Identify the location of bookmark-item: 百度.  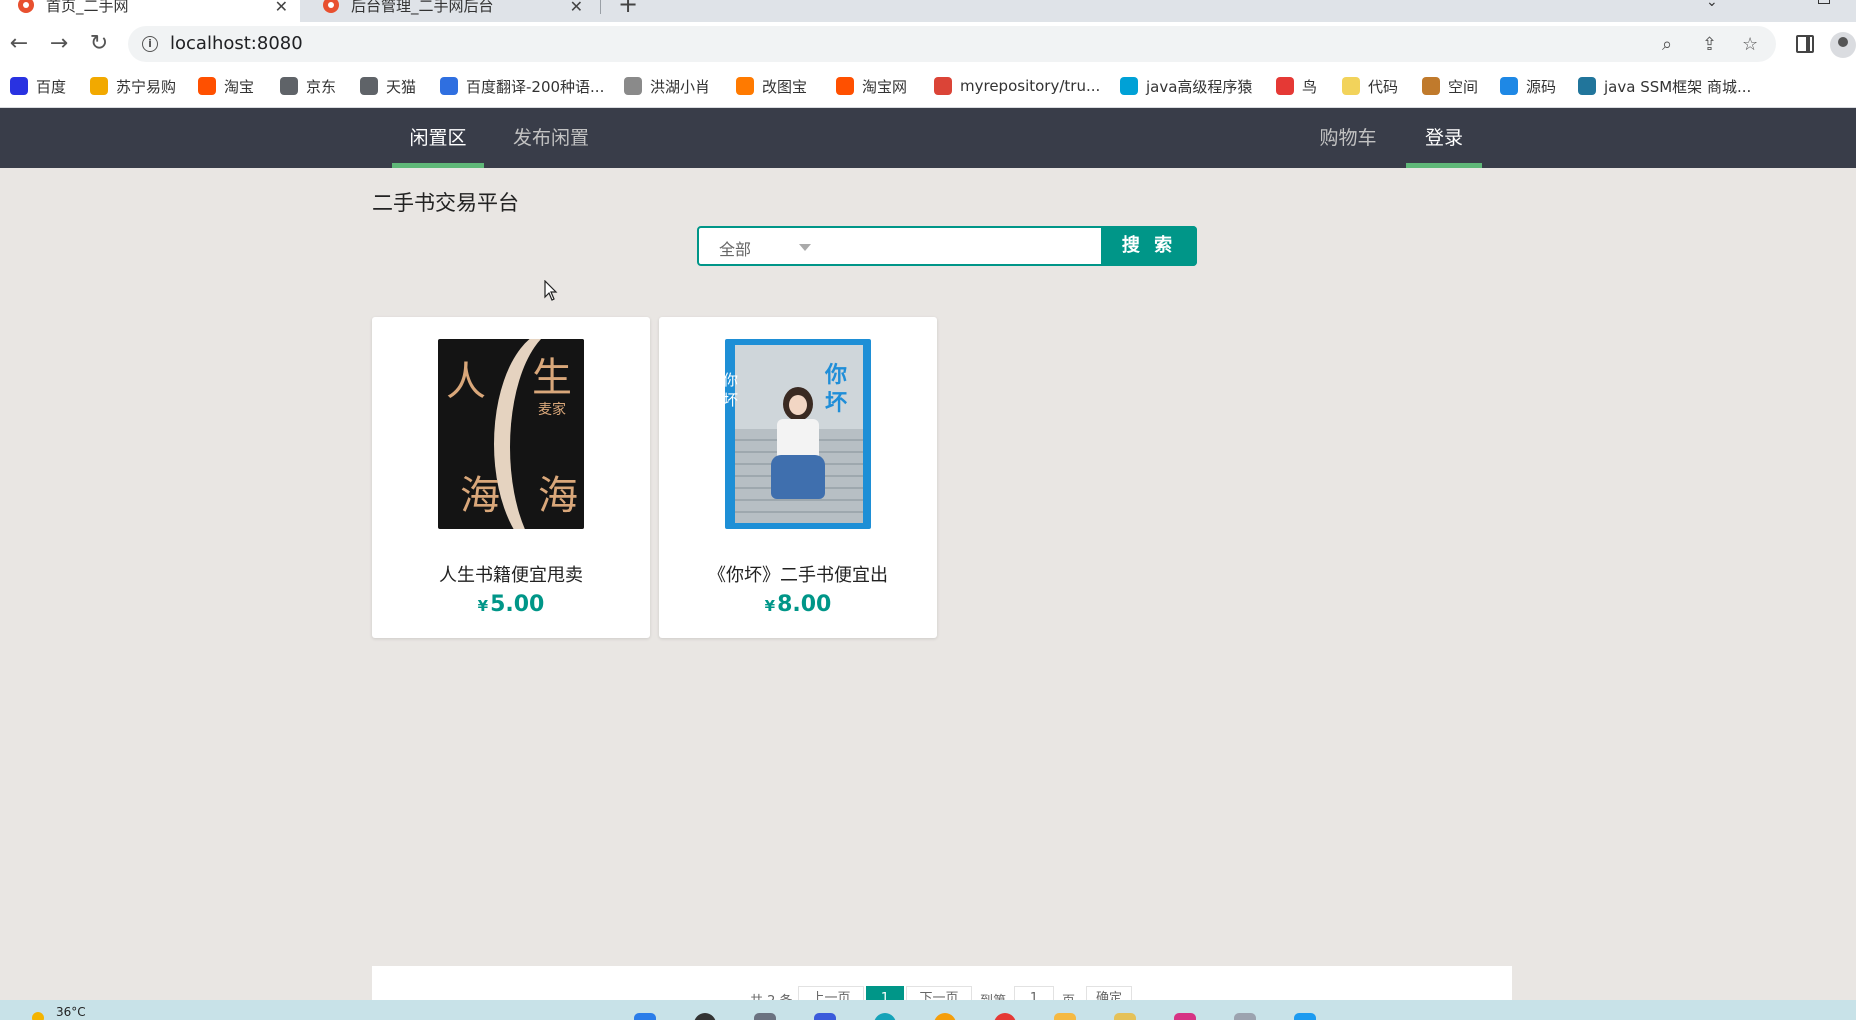
(38, 86).